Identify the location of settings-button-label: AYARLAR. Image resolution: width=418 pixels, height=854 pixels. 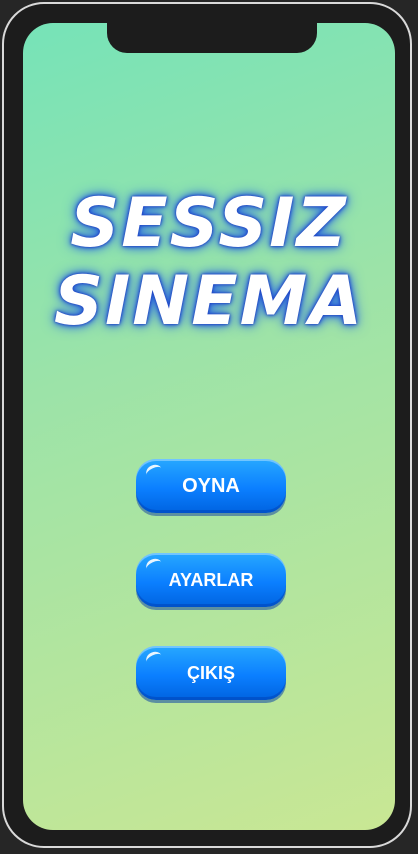
(211, 579).